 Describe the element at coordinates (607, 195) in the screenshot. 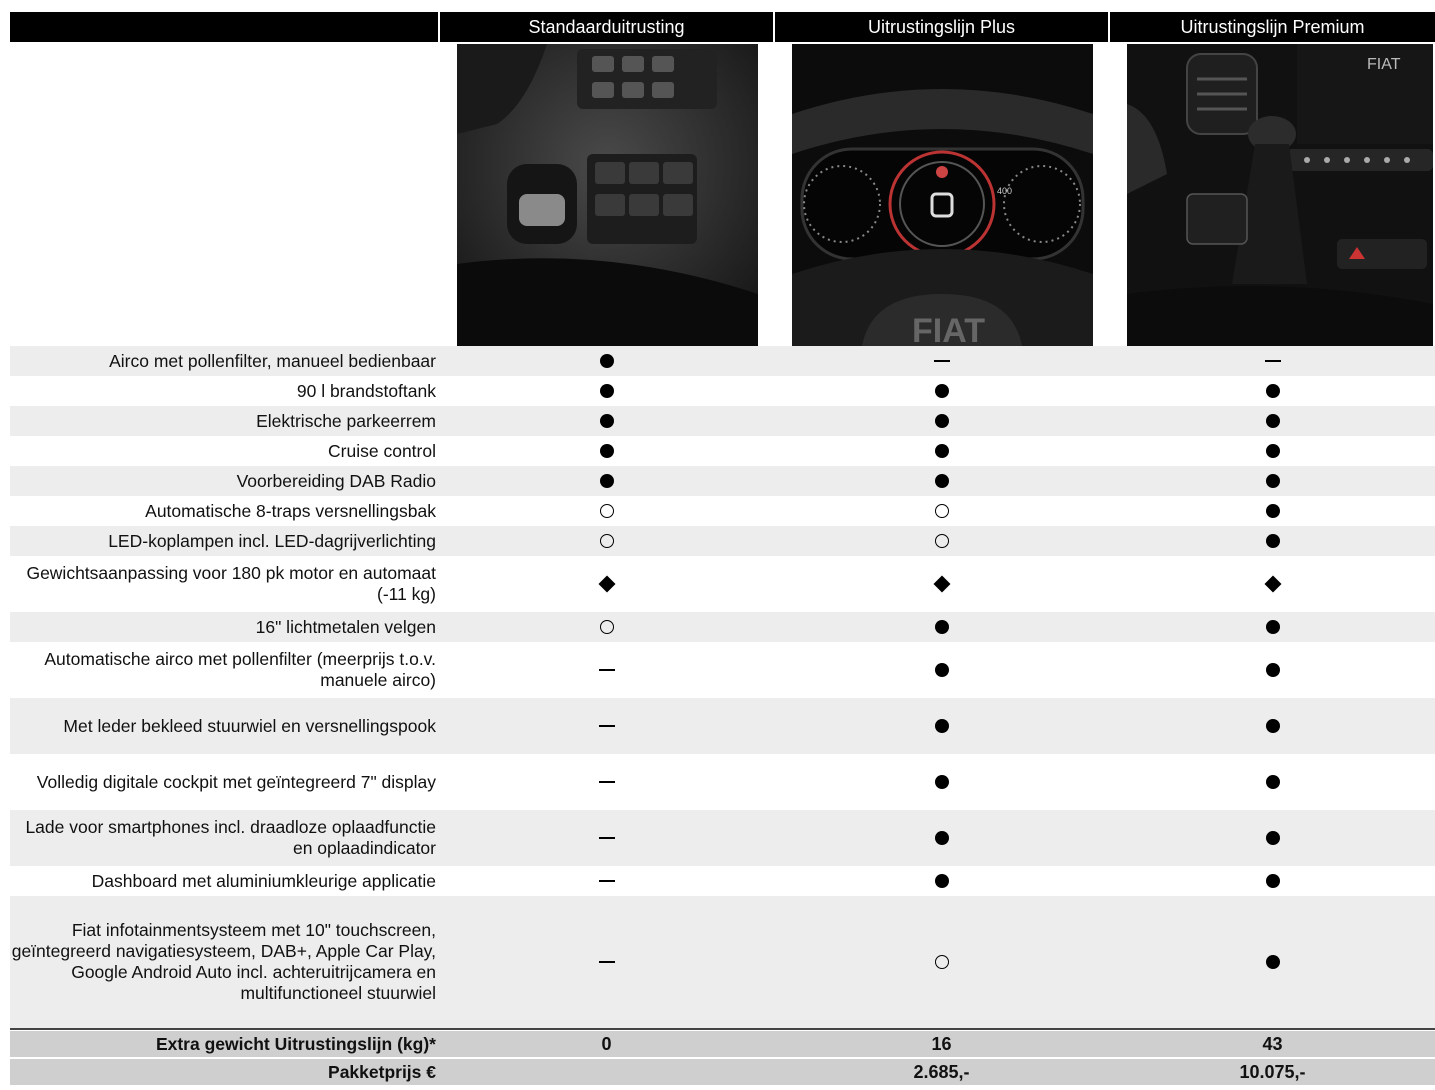

I see `gear-lever-interior-image` at that location.